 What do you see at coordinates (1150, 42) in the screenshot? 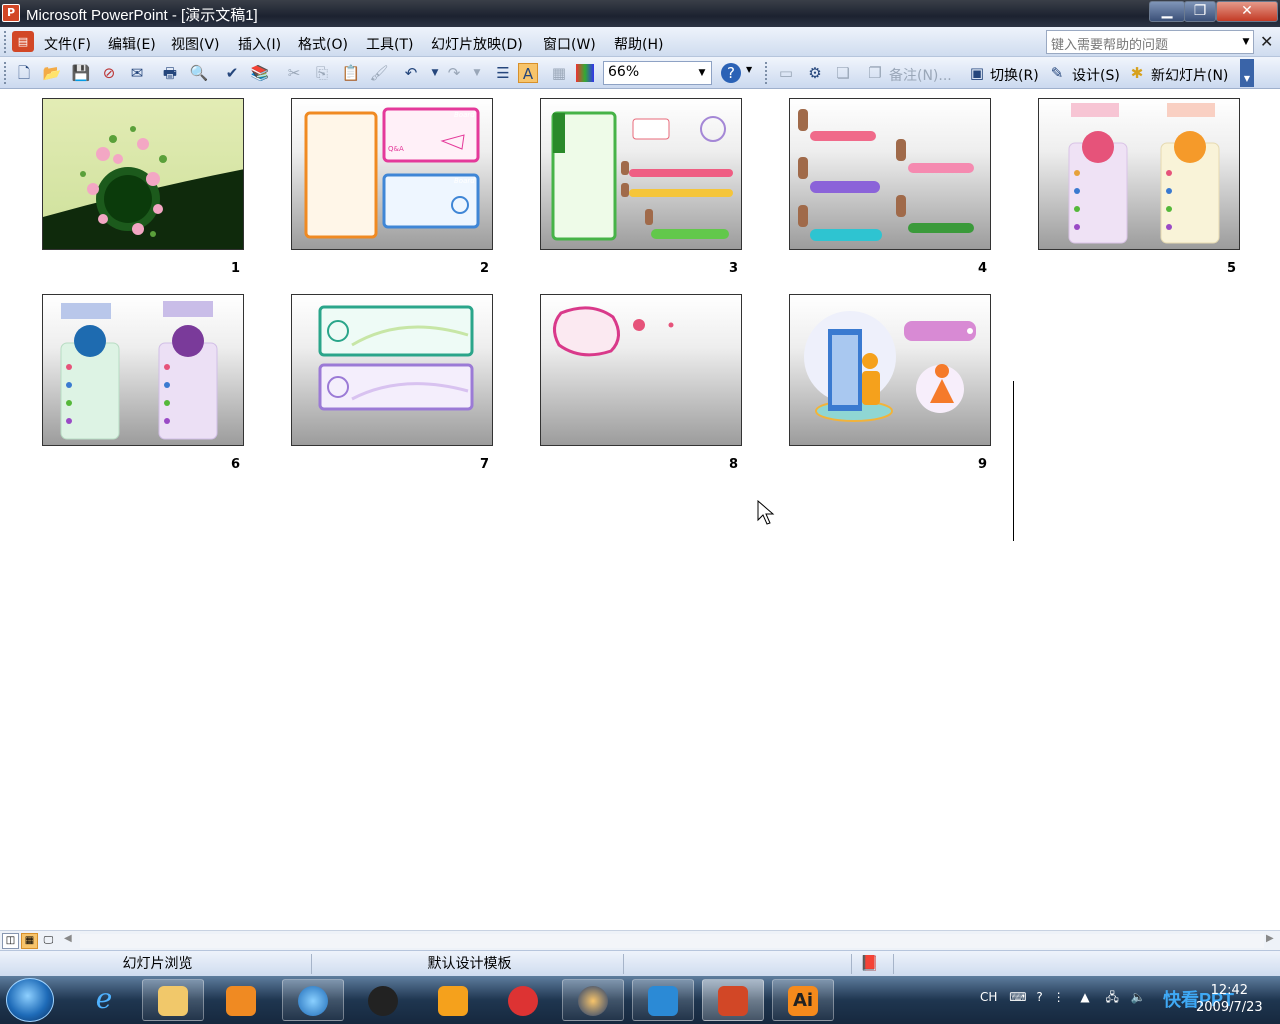
I see `help-search-input: 键入需要帮助的问题` at bounding box center [1150, 42].